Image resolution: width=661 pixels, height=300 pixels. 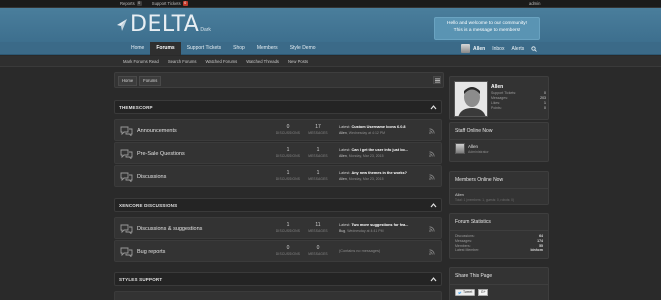 I want to click on online-member: Allen, so click(x=459, y=194).